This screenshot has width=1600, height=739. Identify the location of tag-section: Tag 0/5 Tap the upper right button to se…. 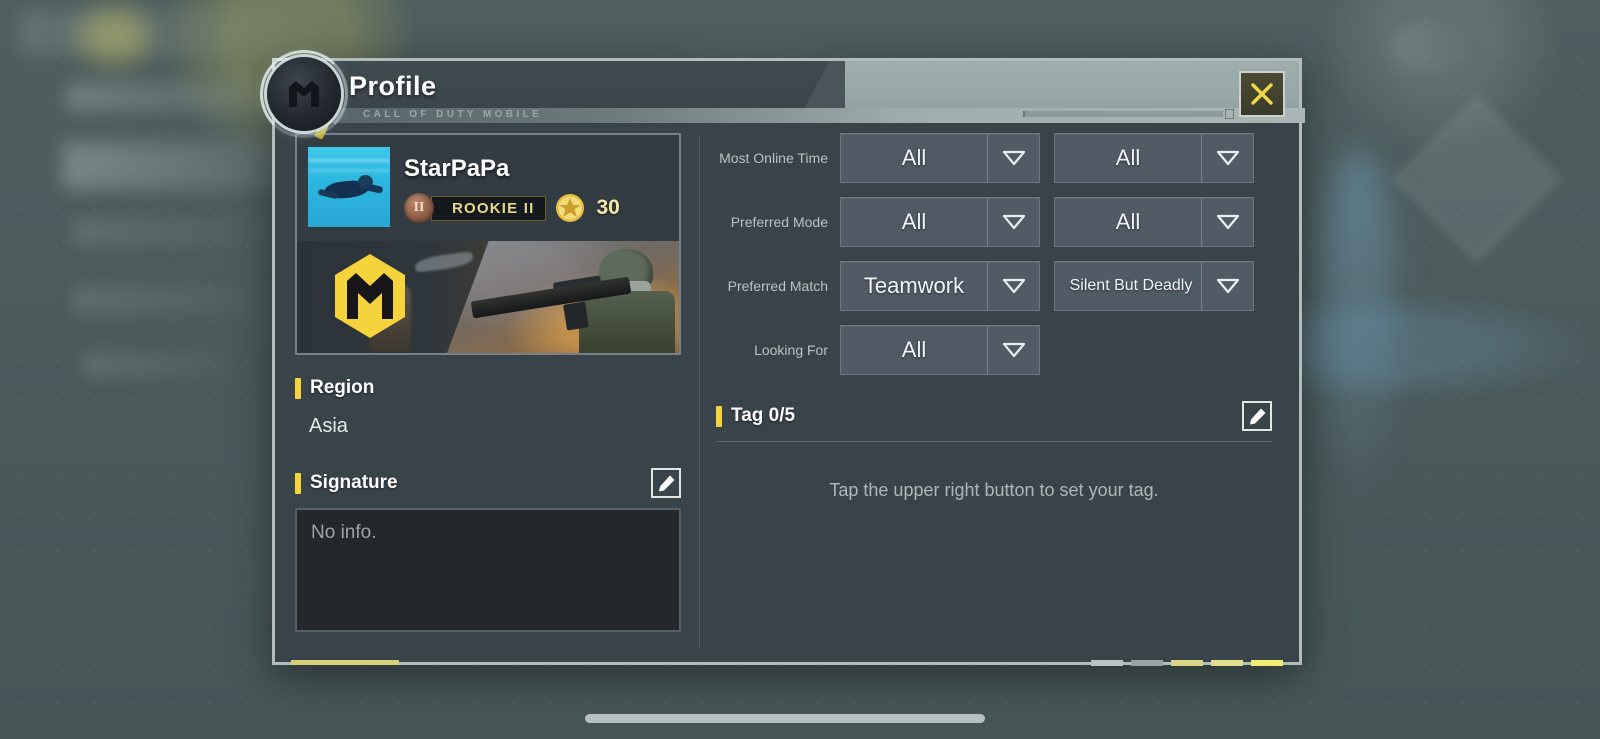
(1000, 451).